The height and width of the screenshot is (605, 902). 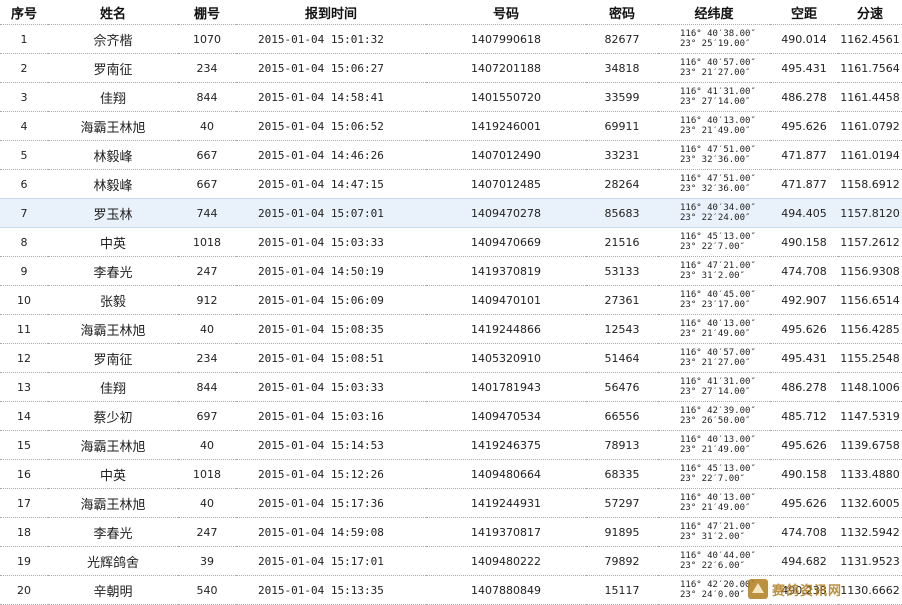 I want to click on cell-coordinates: 116° 40′44.00″ 23° 22′6.00″, so click(x=714, y=561).